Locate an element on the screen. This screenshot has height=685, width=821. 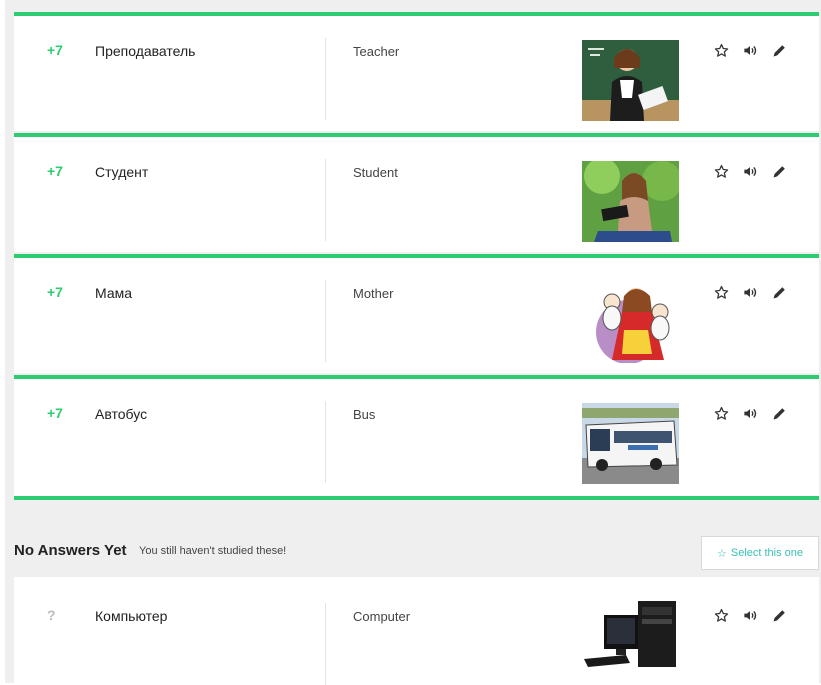
translation-text: Computer is located at coordinates (382, 616).